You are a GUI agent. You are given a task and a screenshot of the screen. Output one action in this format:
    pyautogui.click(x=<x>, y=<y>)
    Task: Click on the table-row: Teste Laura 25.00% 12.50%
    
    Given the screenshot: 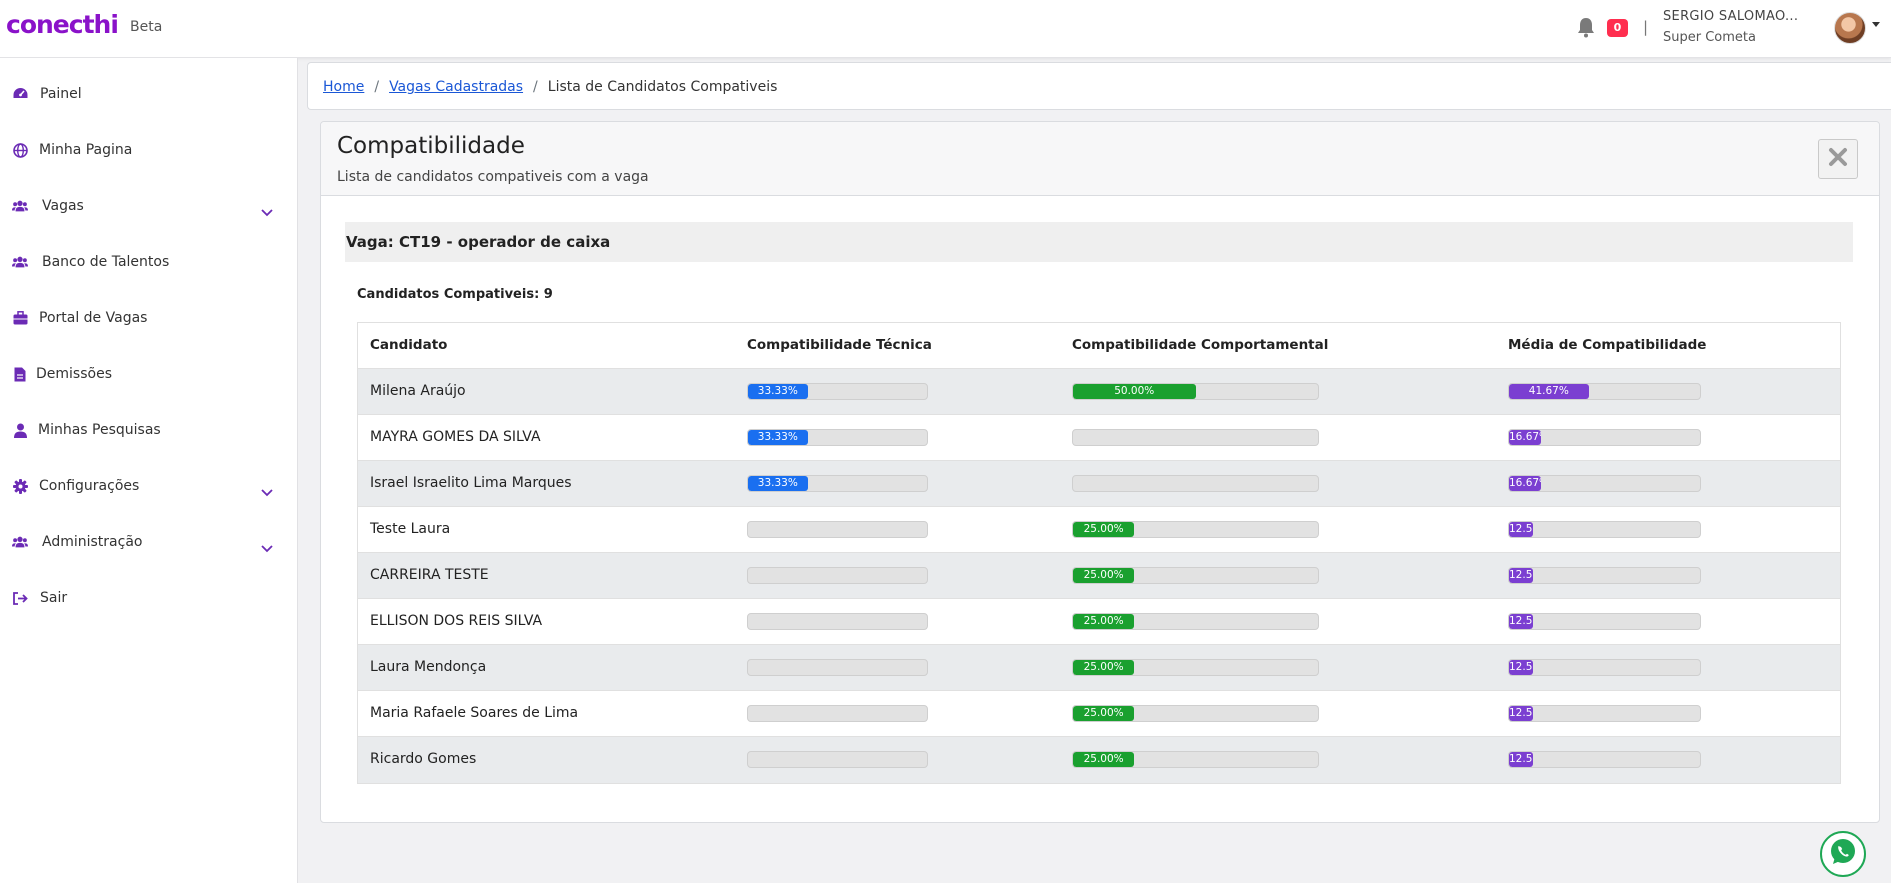 What is the action you would take?
    pyautogui.click(x=1099, y=530)
    